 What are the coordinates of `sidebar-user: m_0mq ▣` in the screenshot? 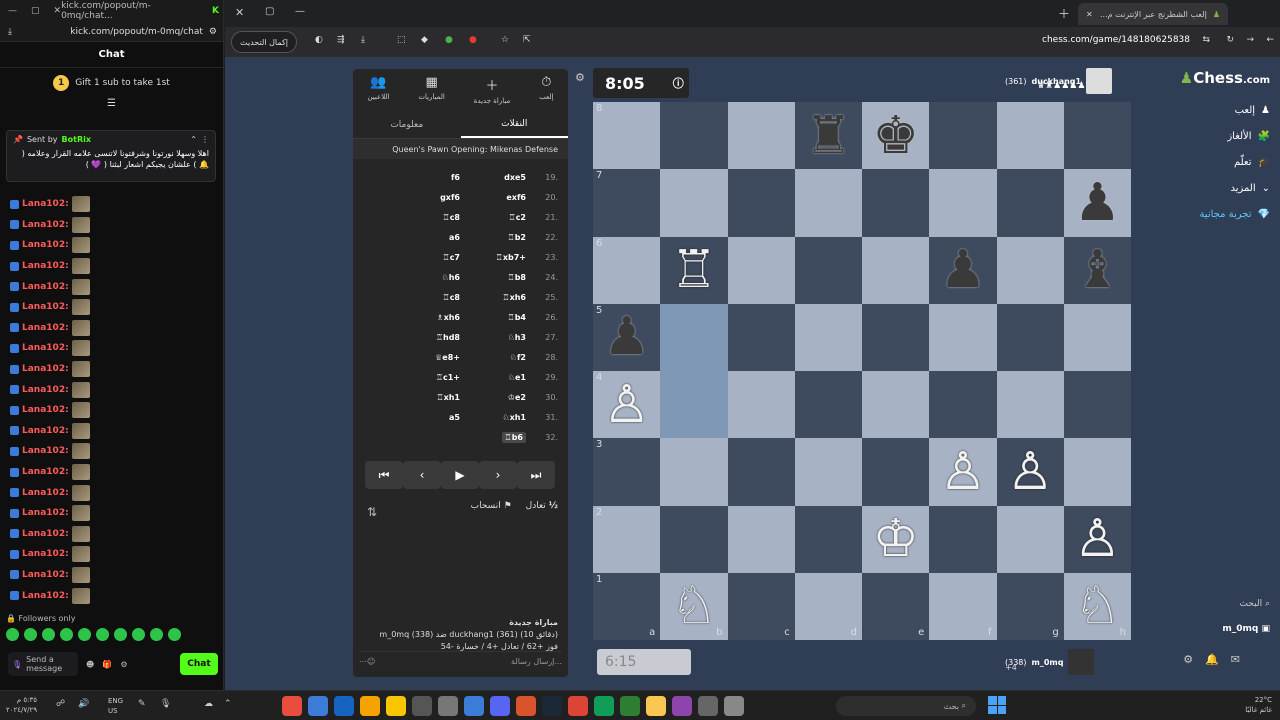 It's located at (1246, 629).